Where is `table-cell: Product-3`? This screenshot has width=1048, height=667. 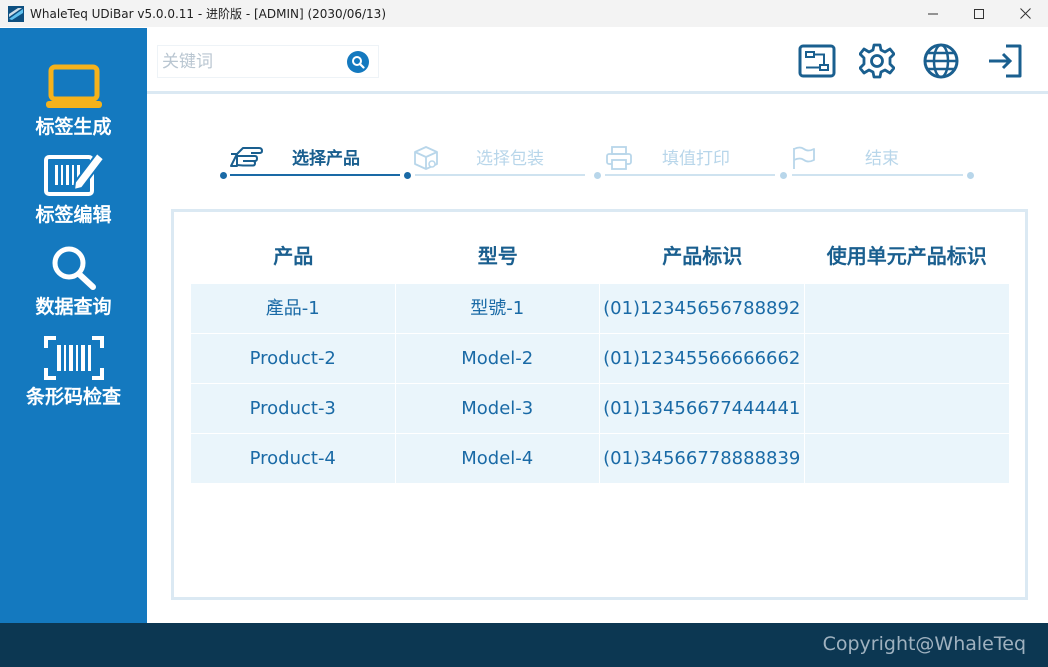
table-cell: Product-3 is located at coordinates (293, 408).